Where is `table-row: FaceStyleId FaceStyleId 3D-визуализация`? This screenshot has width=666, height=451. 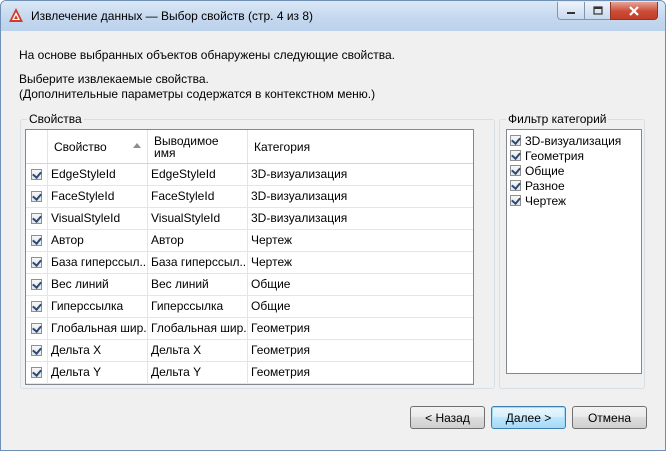 table-row: FaceStyleId FaceStyleId 3D-визуализация is located at coordinates (249, 197).